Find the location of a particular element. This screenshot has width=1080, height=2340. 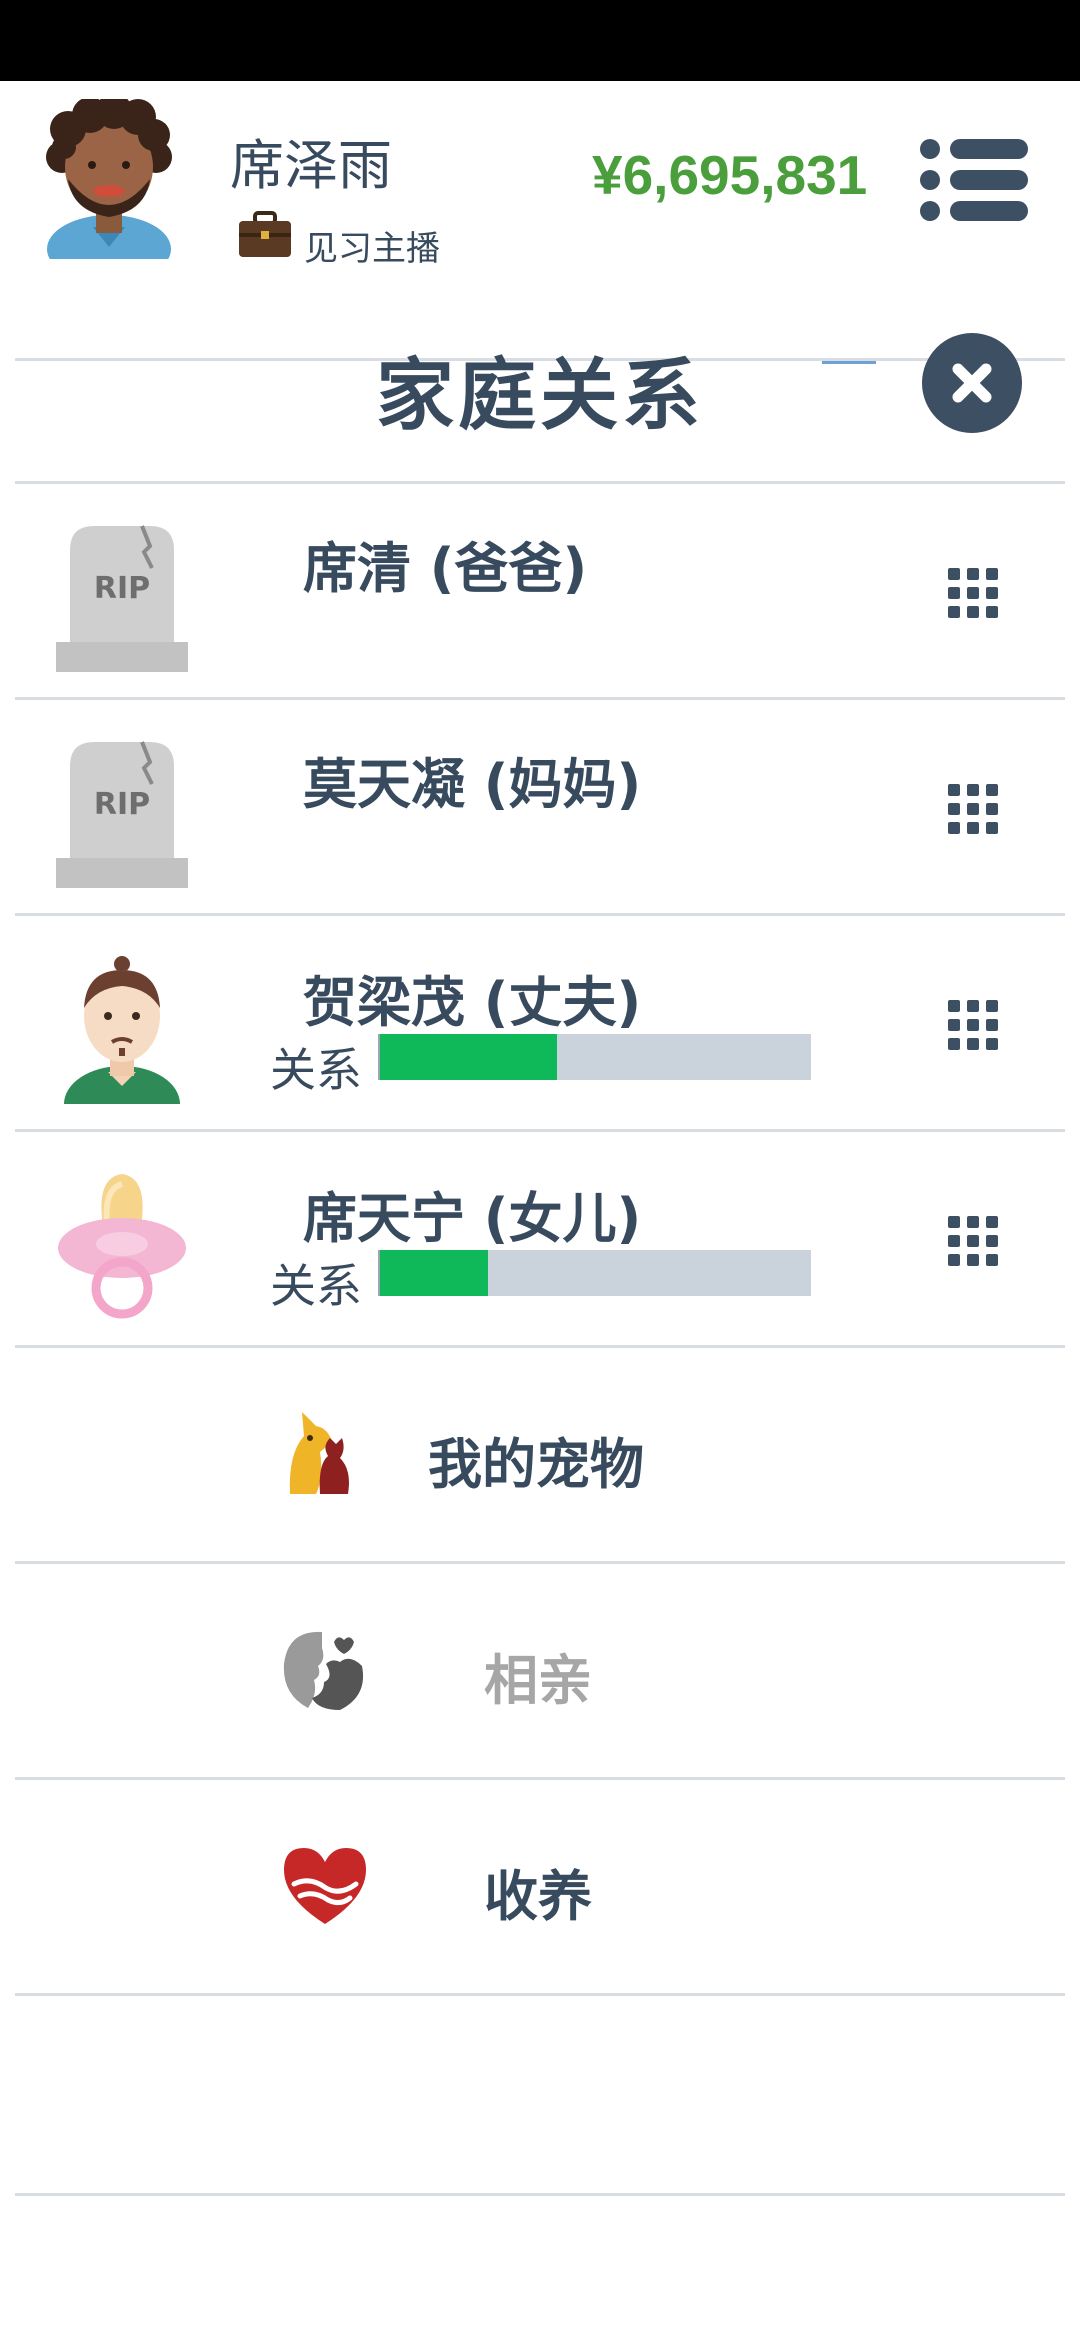

money-balance: ¥6,695,831 is located at coordinates (730, 175).